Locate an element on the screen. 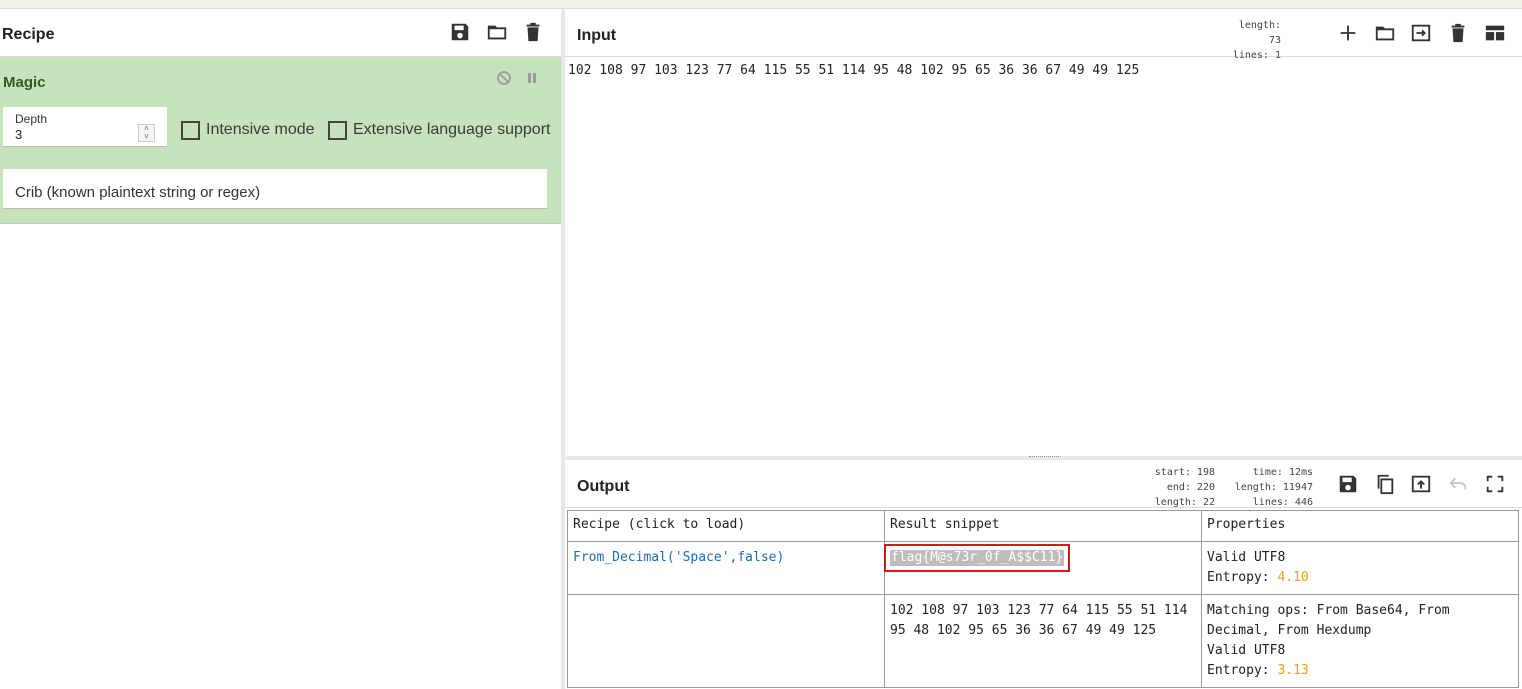 This screenshot has width=1522, height=689. layout-icon is located at coordinates (1495, 33).